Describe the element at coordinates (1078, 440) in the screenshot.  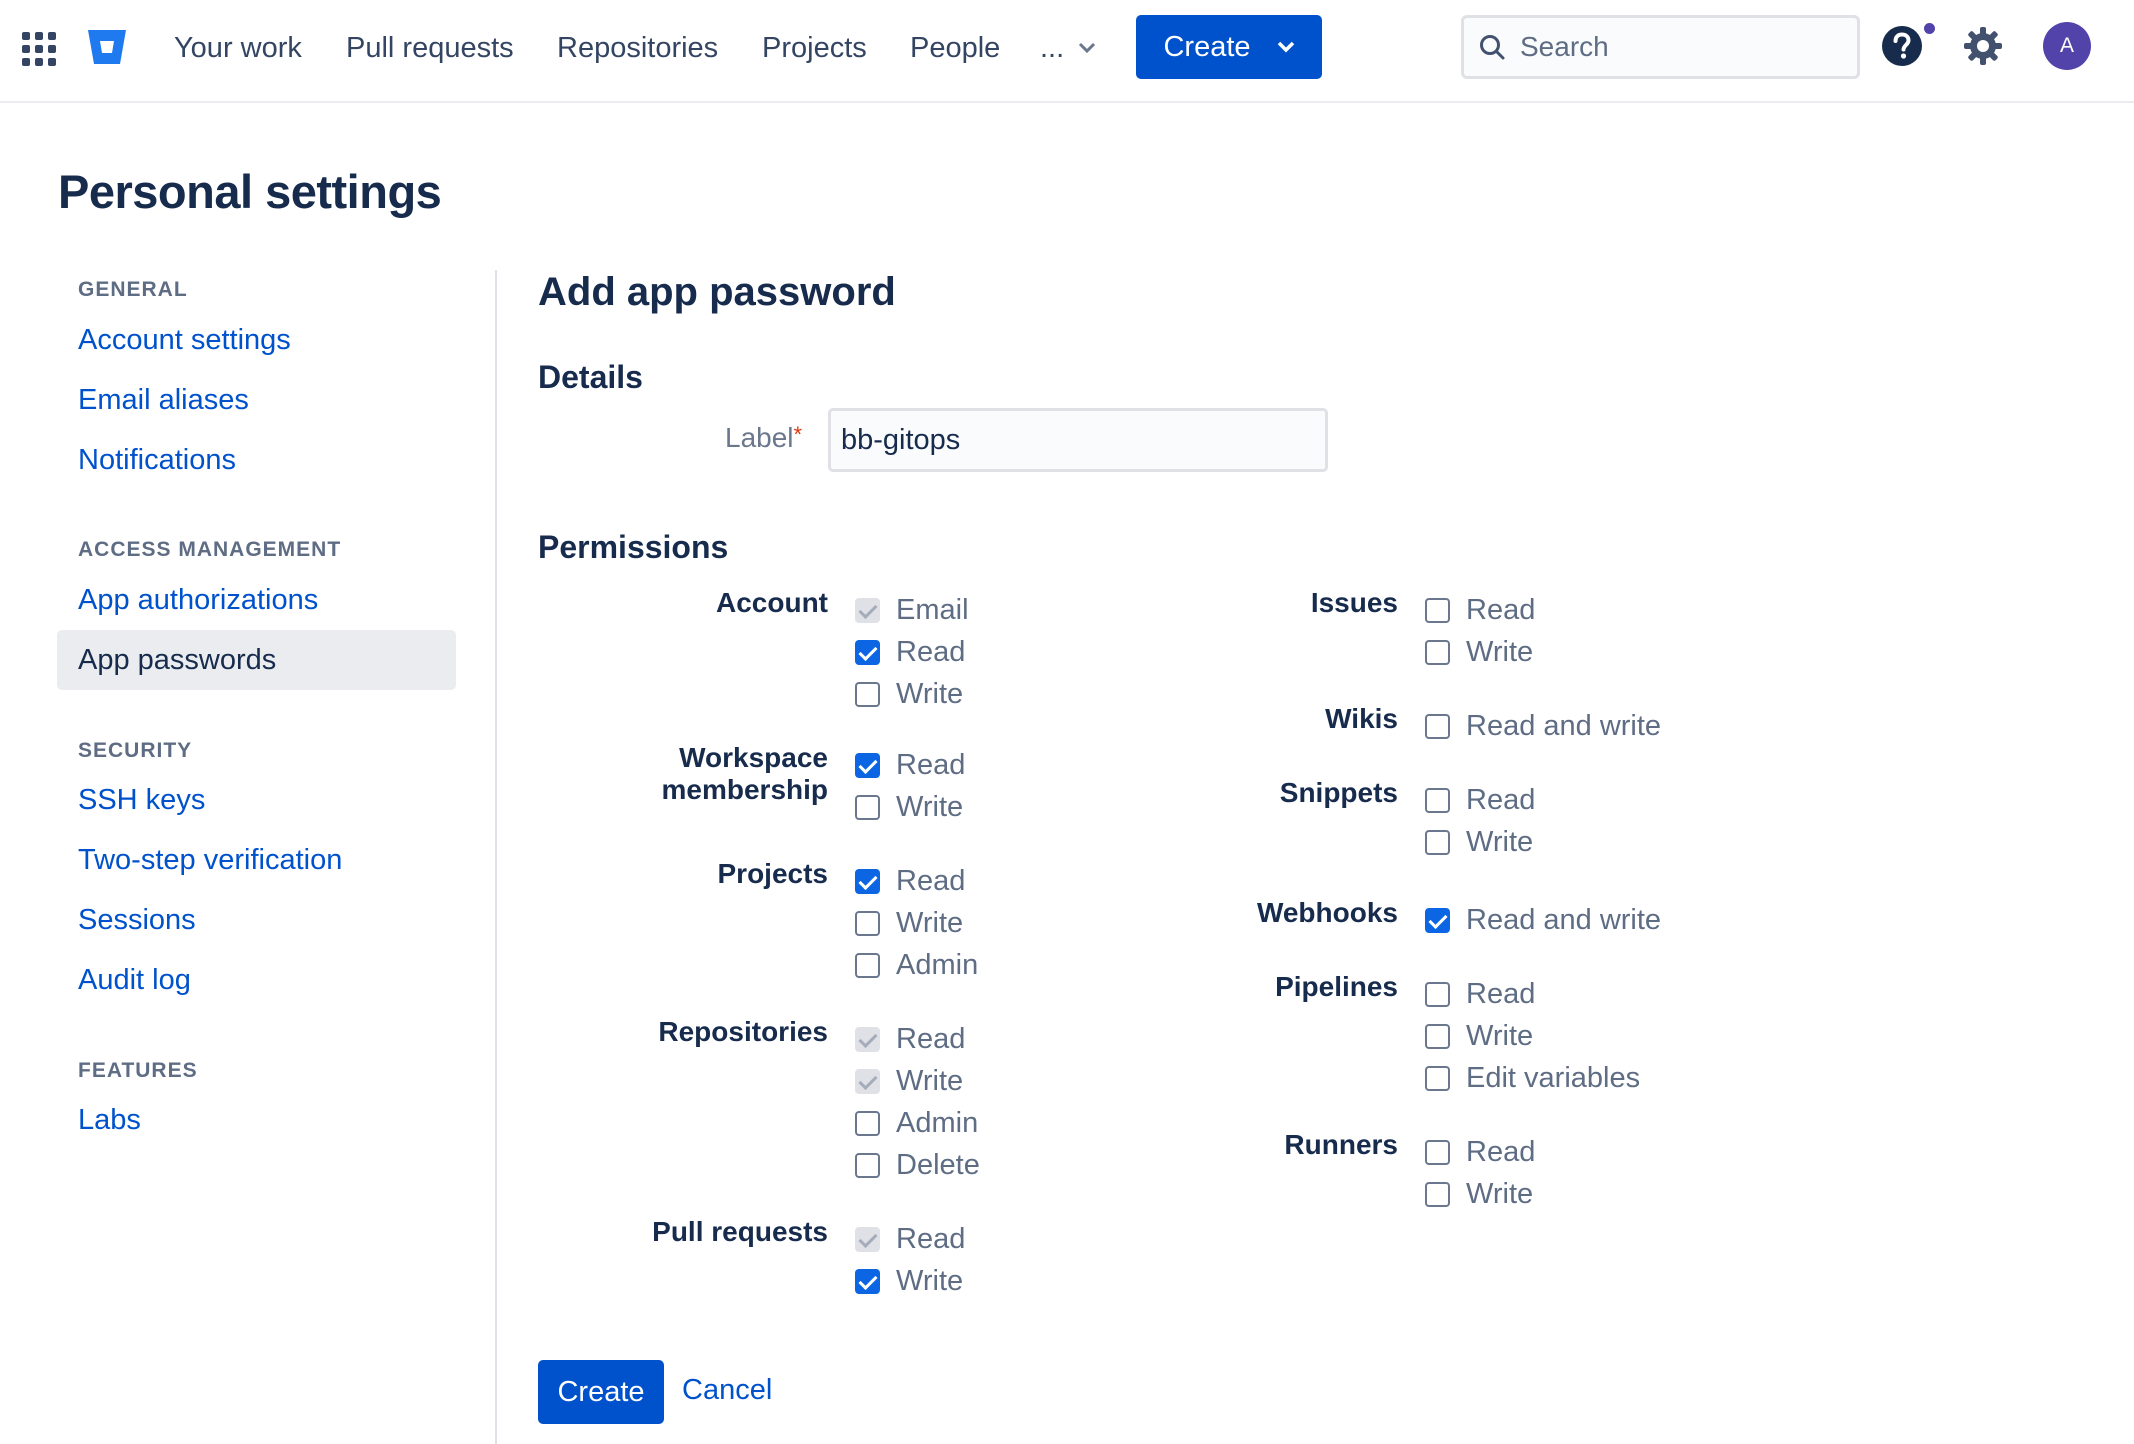
I see `label-input` at that location.